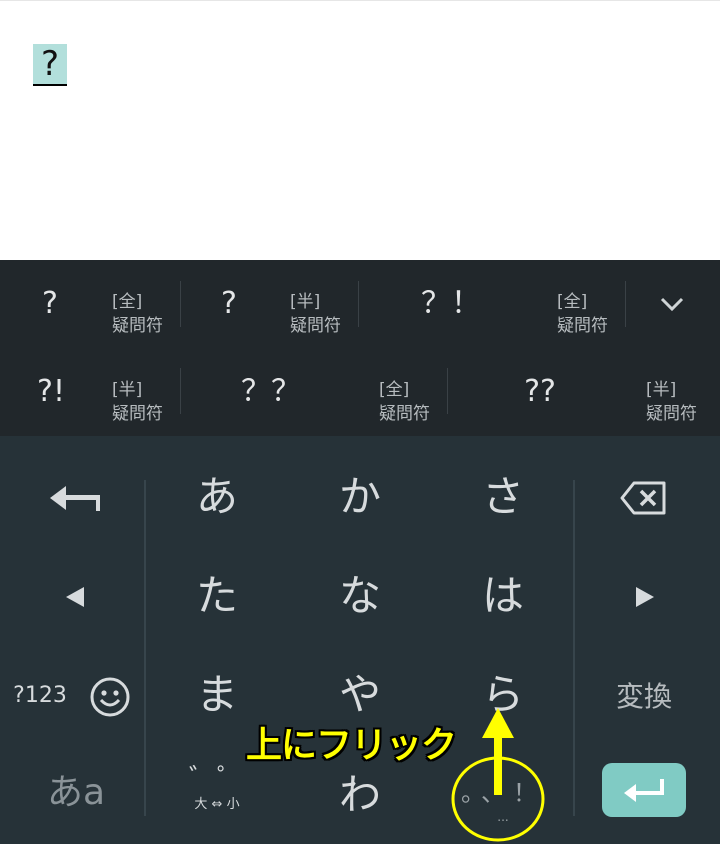 The height and width of the screenshot is (844, 720). I want to click on key-ta: た, so click(217, 596).